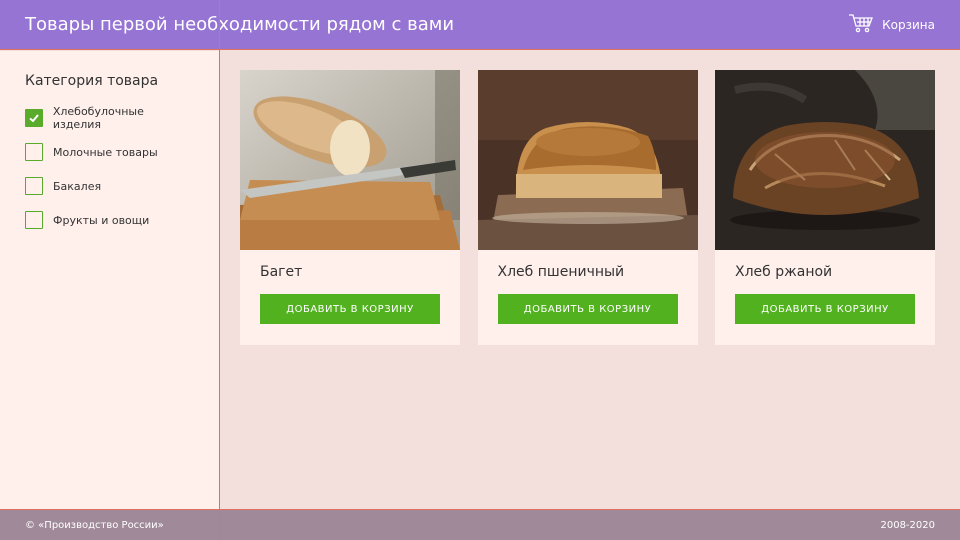  Describe the element at coordinates (480, 524) in the screenshot. I see `footer: © «Производство России» 2008-2020` at that location.